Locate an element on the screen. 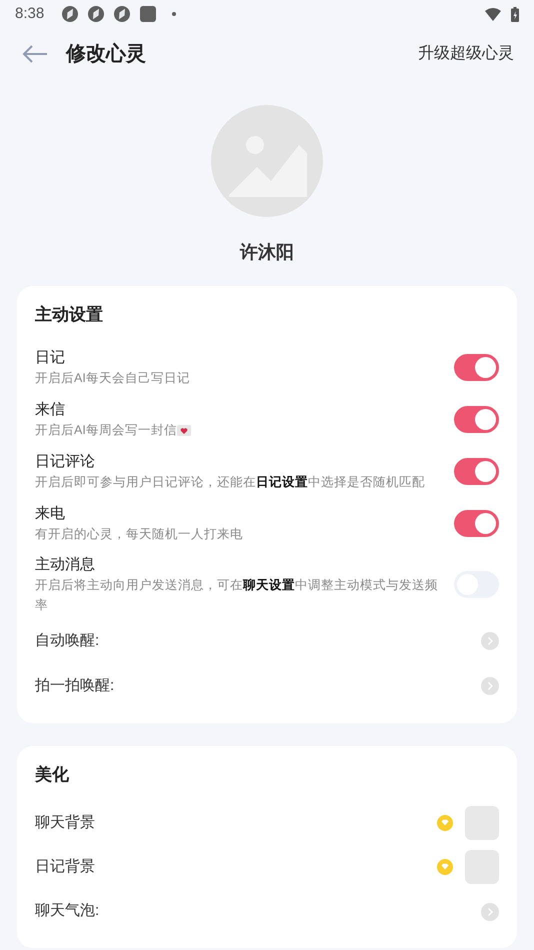 Image resolution: width=534 pixels, height=950 pixels. setting-label: 来信 is located at coordinates (50, 410).